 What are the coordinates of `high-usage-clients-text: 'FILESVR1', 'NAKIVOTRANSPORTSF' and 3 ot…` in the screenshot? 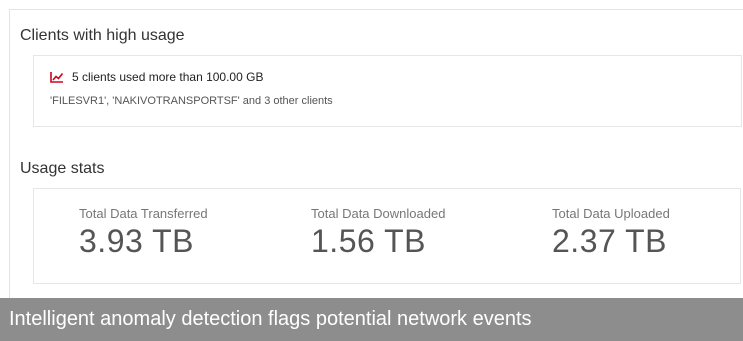 It's located at (191, 101).